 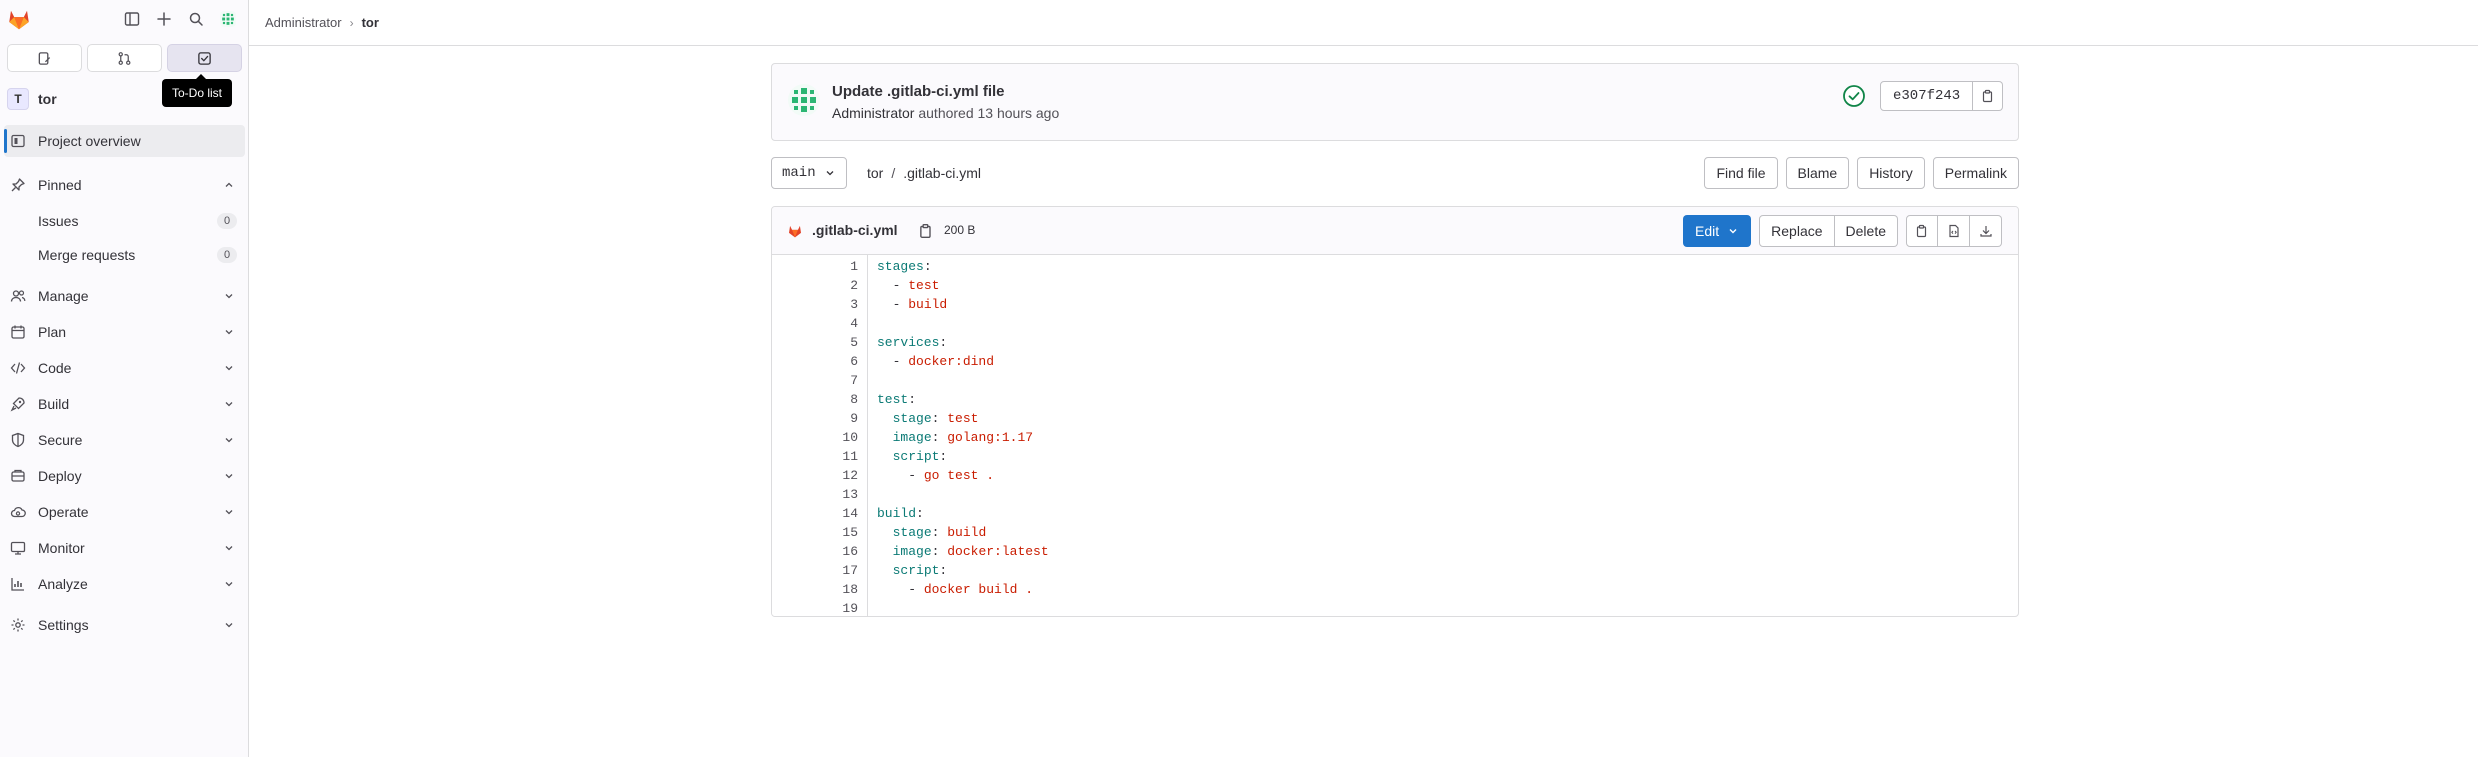 I want to click on line-number: 19, so click(x=819, y=607).